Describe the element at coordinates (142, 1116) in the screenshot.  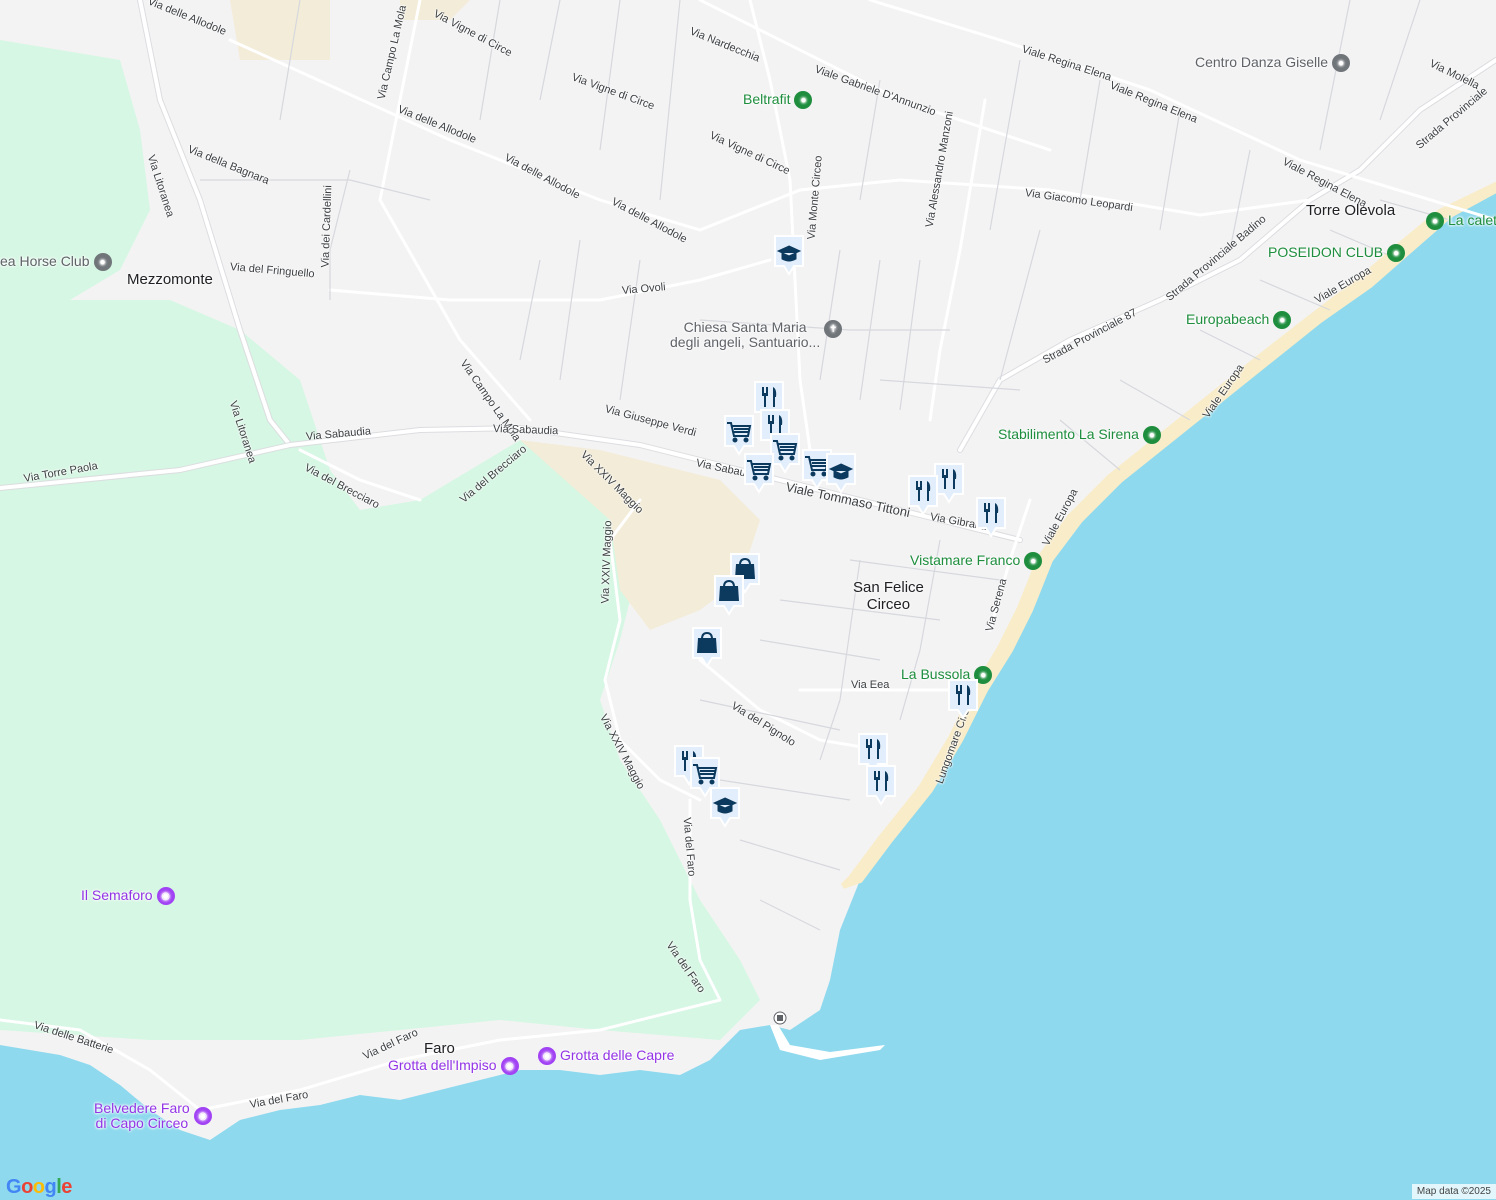
I see `poi-label: Belvedere Faro di Capo Circeo` at that location.